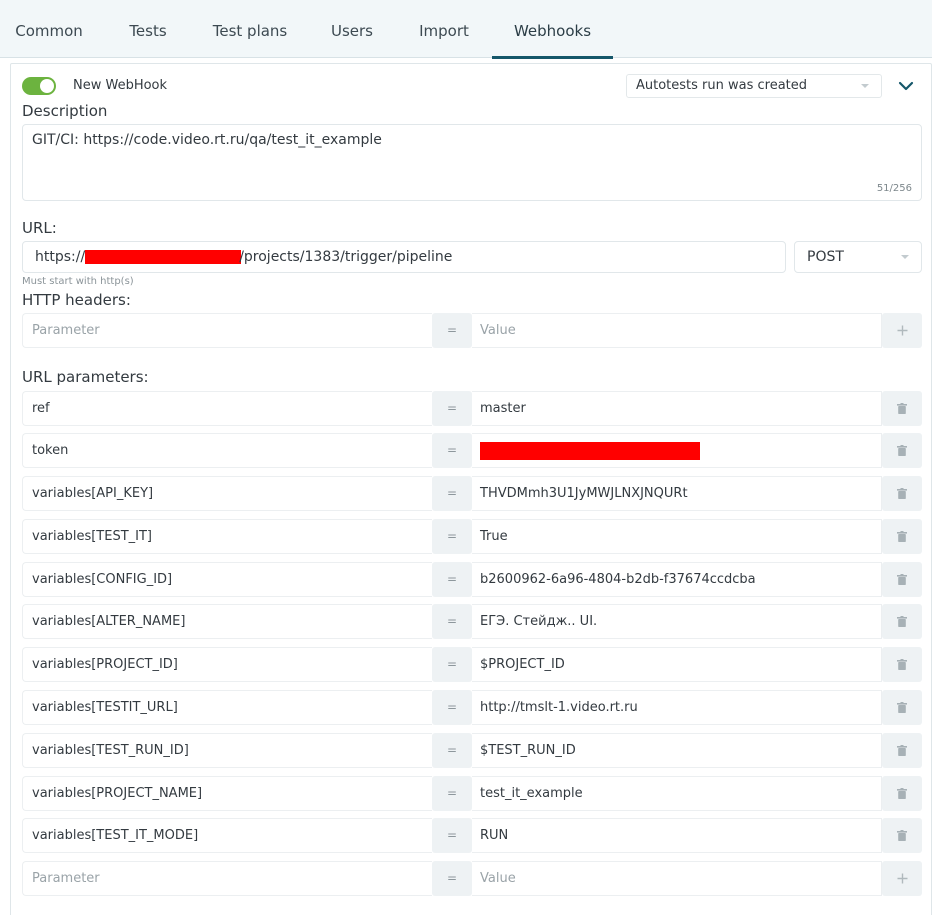  Describe the element at coordinates (250, 29) in the screenshot. I see `tab-test-plans: Test plans` at that location.